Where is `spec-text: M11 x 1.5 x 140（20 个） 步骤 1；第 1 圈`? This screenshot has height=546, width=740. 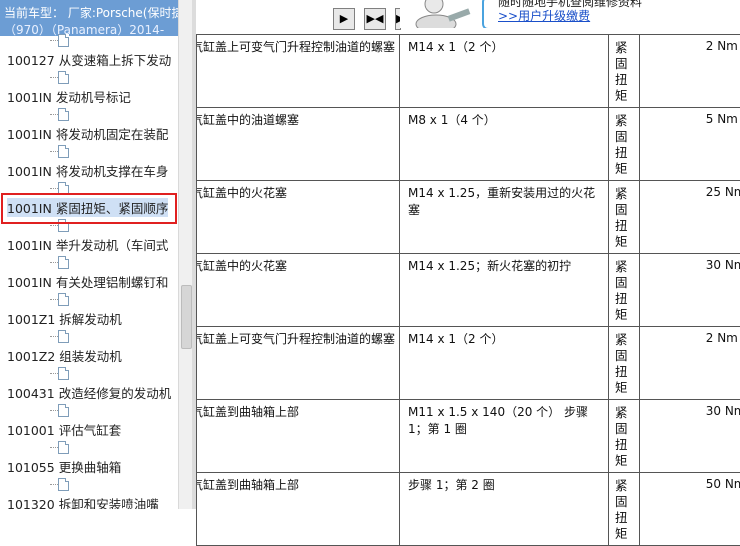
spec-text: M11 x 1.5 x 140（20 个） 步骤 1；第 1 圈 is located at coordinates (506, 421).